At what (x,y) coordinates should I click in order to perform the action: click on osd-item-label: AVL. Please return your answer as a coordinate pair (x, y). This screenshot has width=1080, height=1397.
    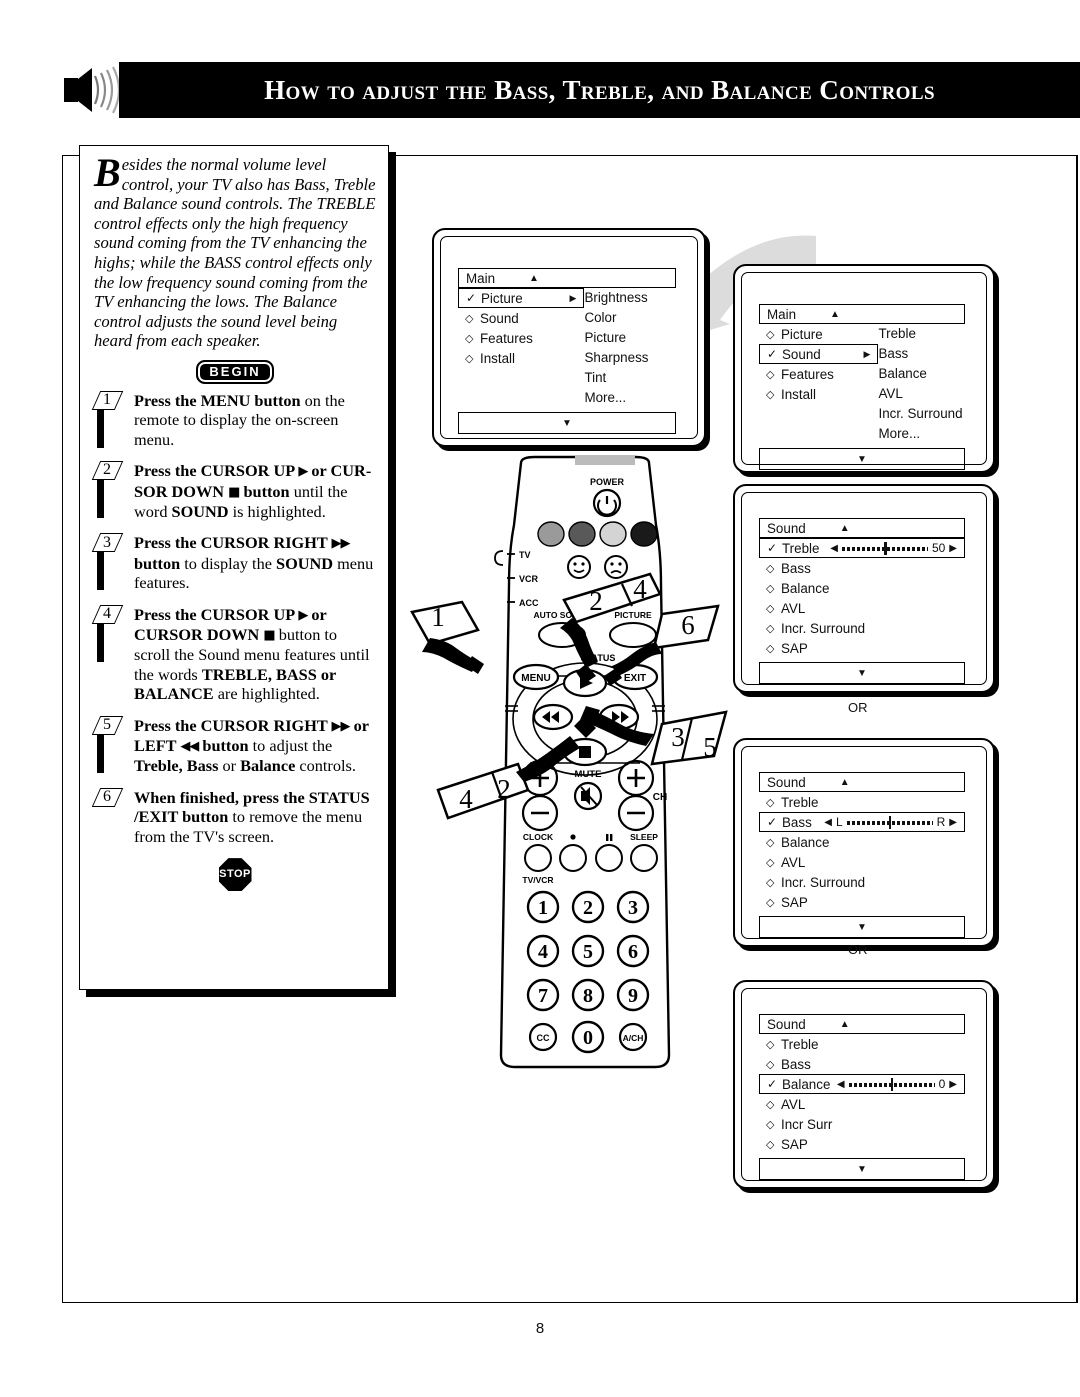
    Looking at the image, I should click on (793, 608).